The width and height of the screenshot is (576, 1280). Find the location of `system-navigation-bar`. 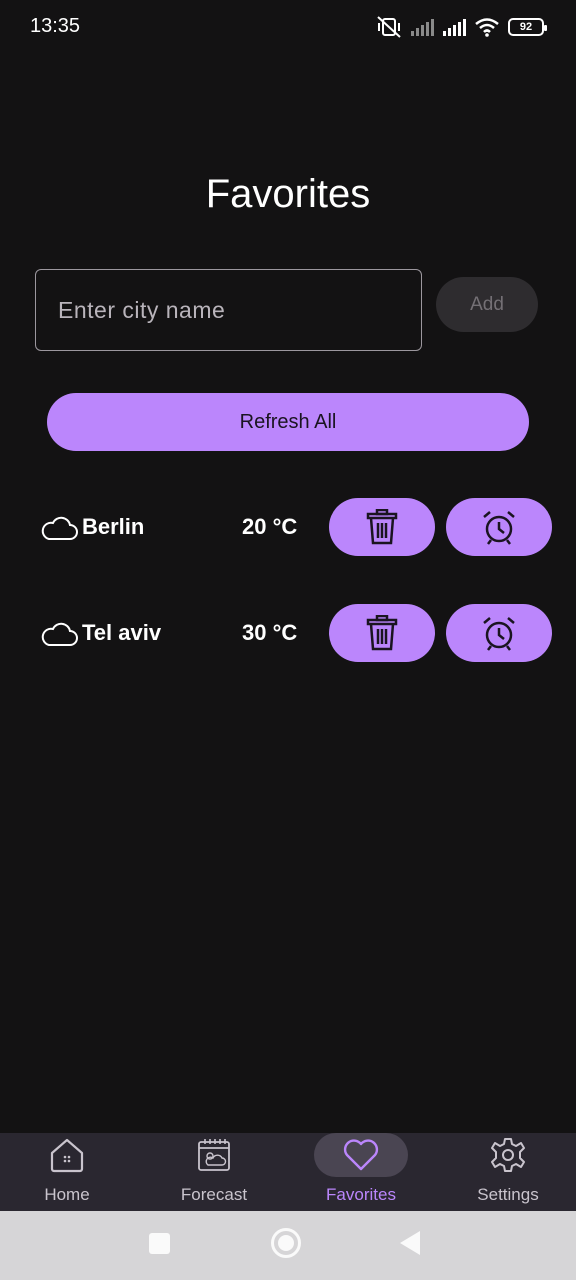

system-navigation-bar is located at coordinates (288, 1245).